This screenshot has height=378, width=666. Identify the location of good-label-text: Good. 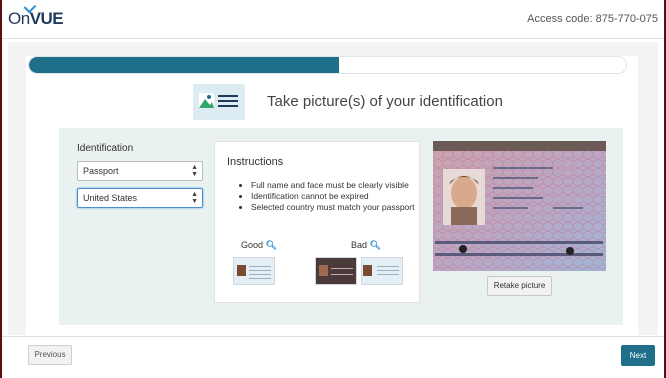
(252, 245).